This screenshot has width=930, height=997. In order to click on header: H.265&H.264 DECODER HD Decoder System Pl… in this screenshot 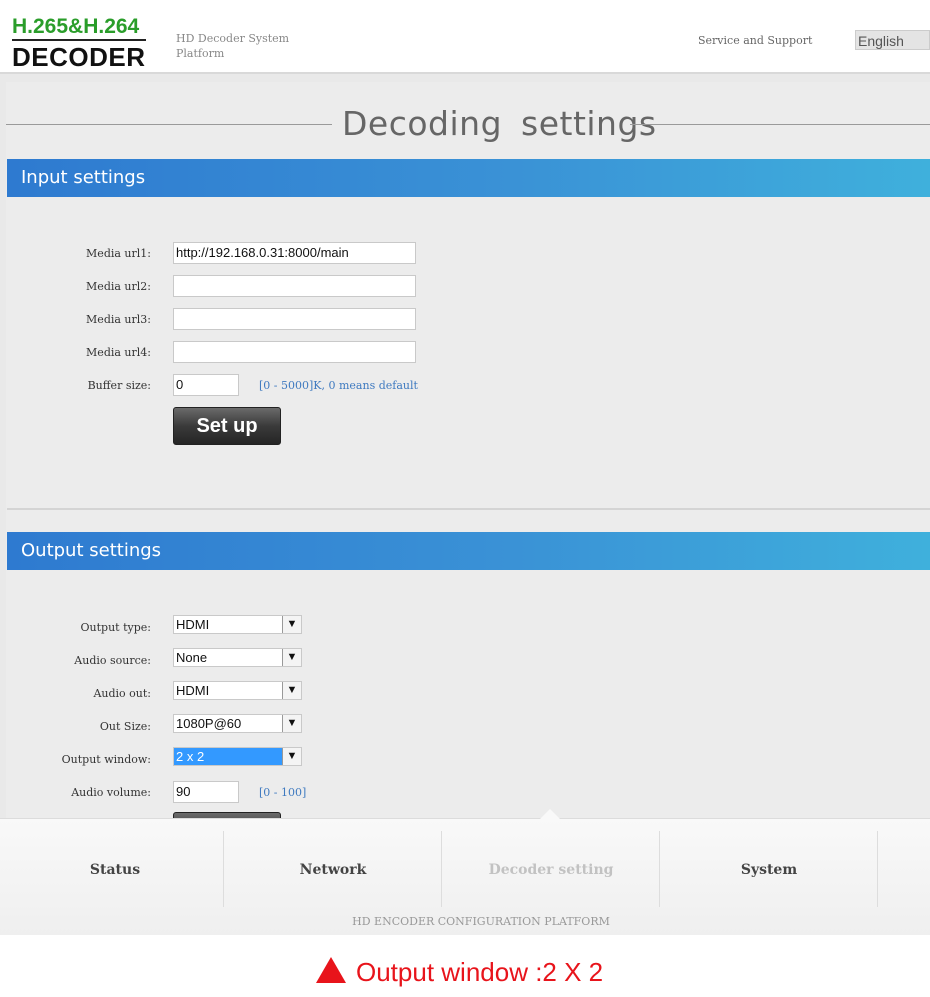, I will do `click(465, 37)`.